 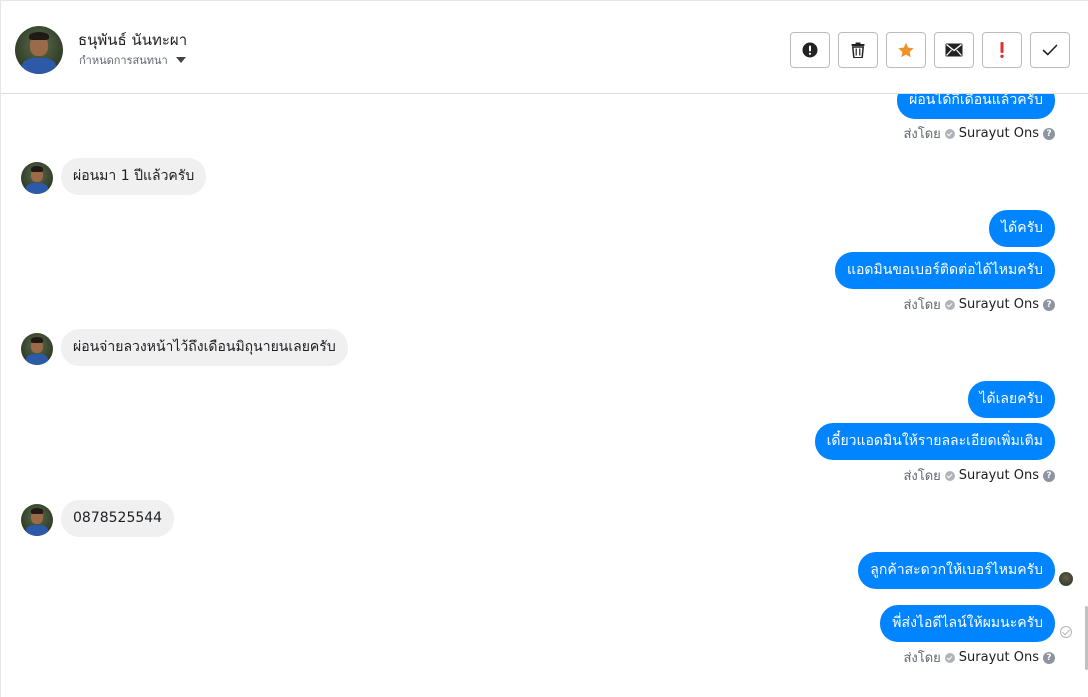 What do you see at coordinates (976, 106) in the screenshot?
I see `message-bubble-outgoing: ผ่อนได้กี่เดือนแล้วครับ` at bounding box center [976, 106].